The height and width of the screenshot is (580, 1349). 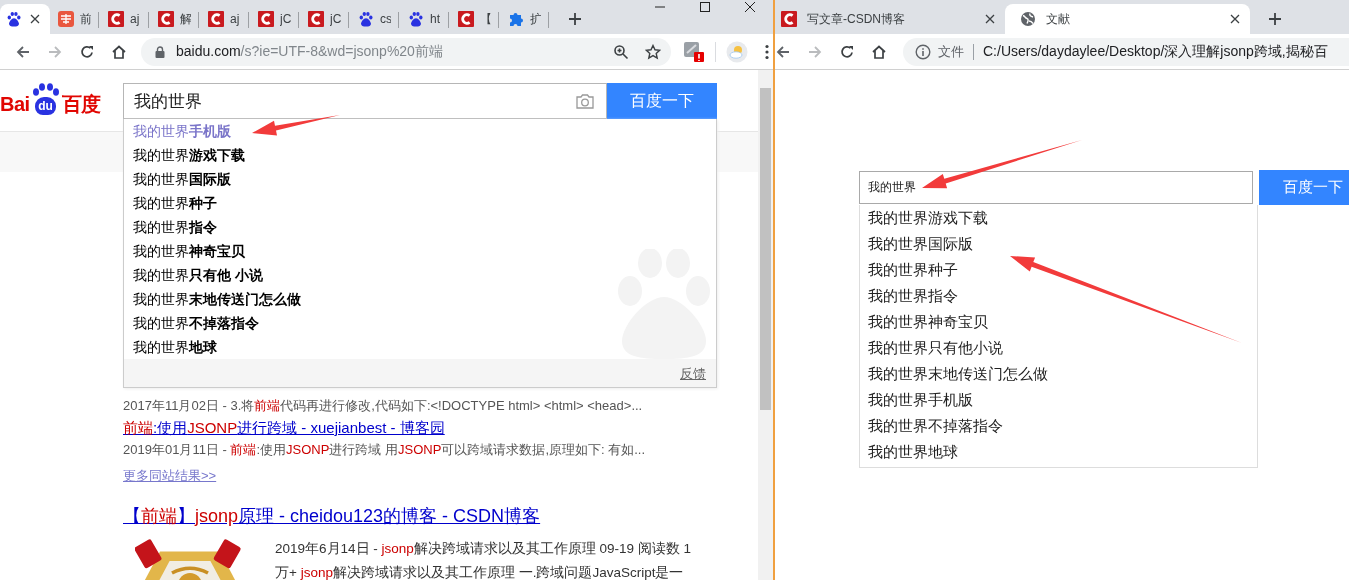 What do you see at coordinates (1127, 19) in the screenshot?
I see `browser-tab: 文献` at bounding box center [1127, 19].